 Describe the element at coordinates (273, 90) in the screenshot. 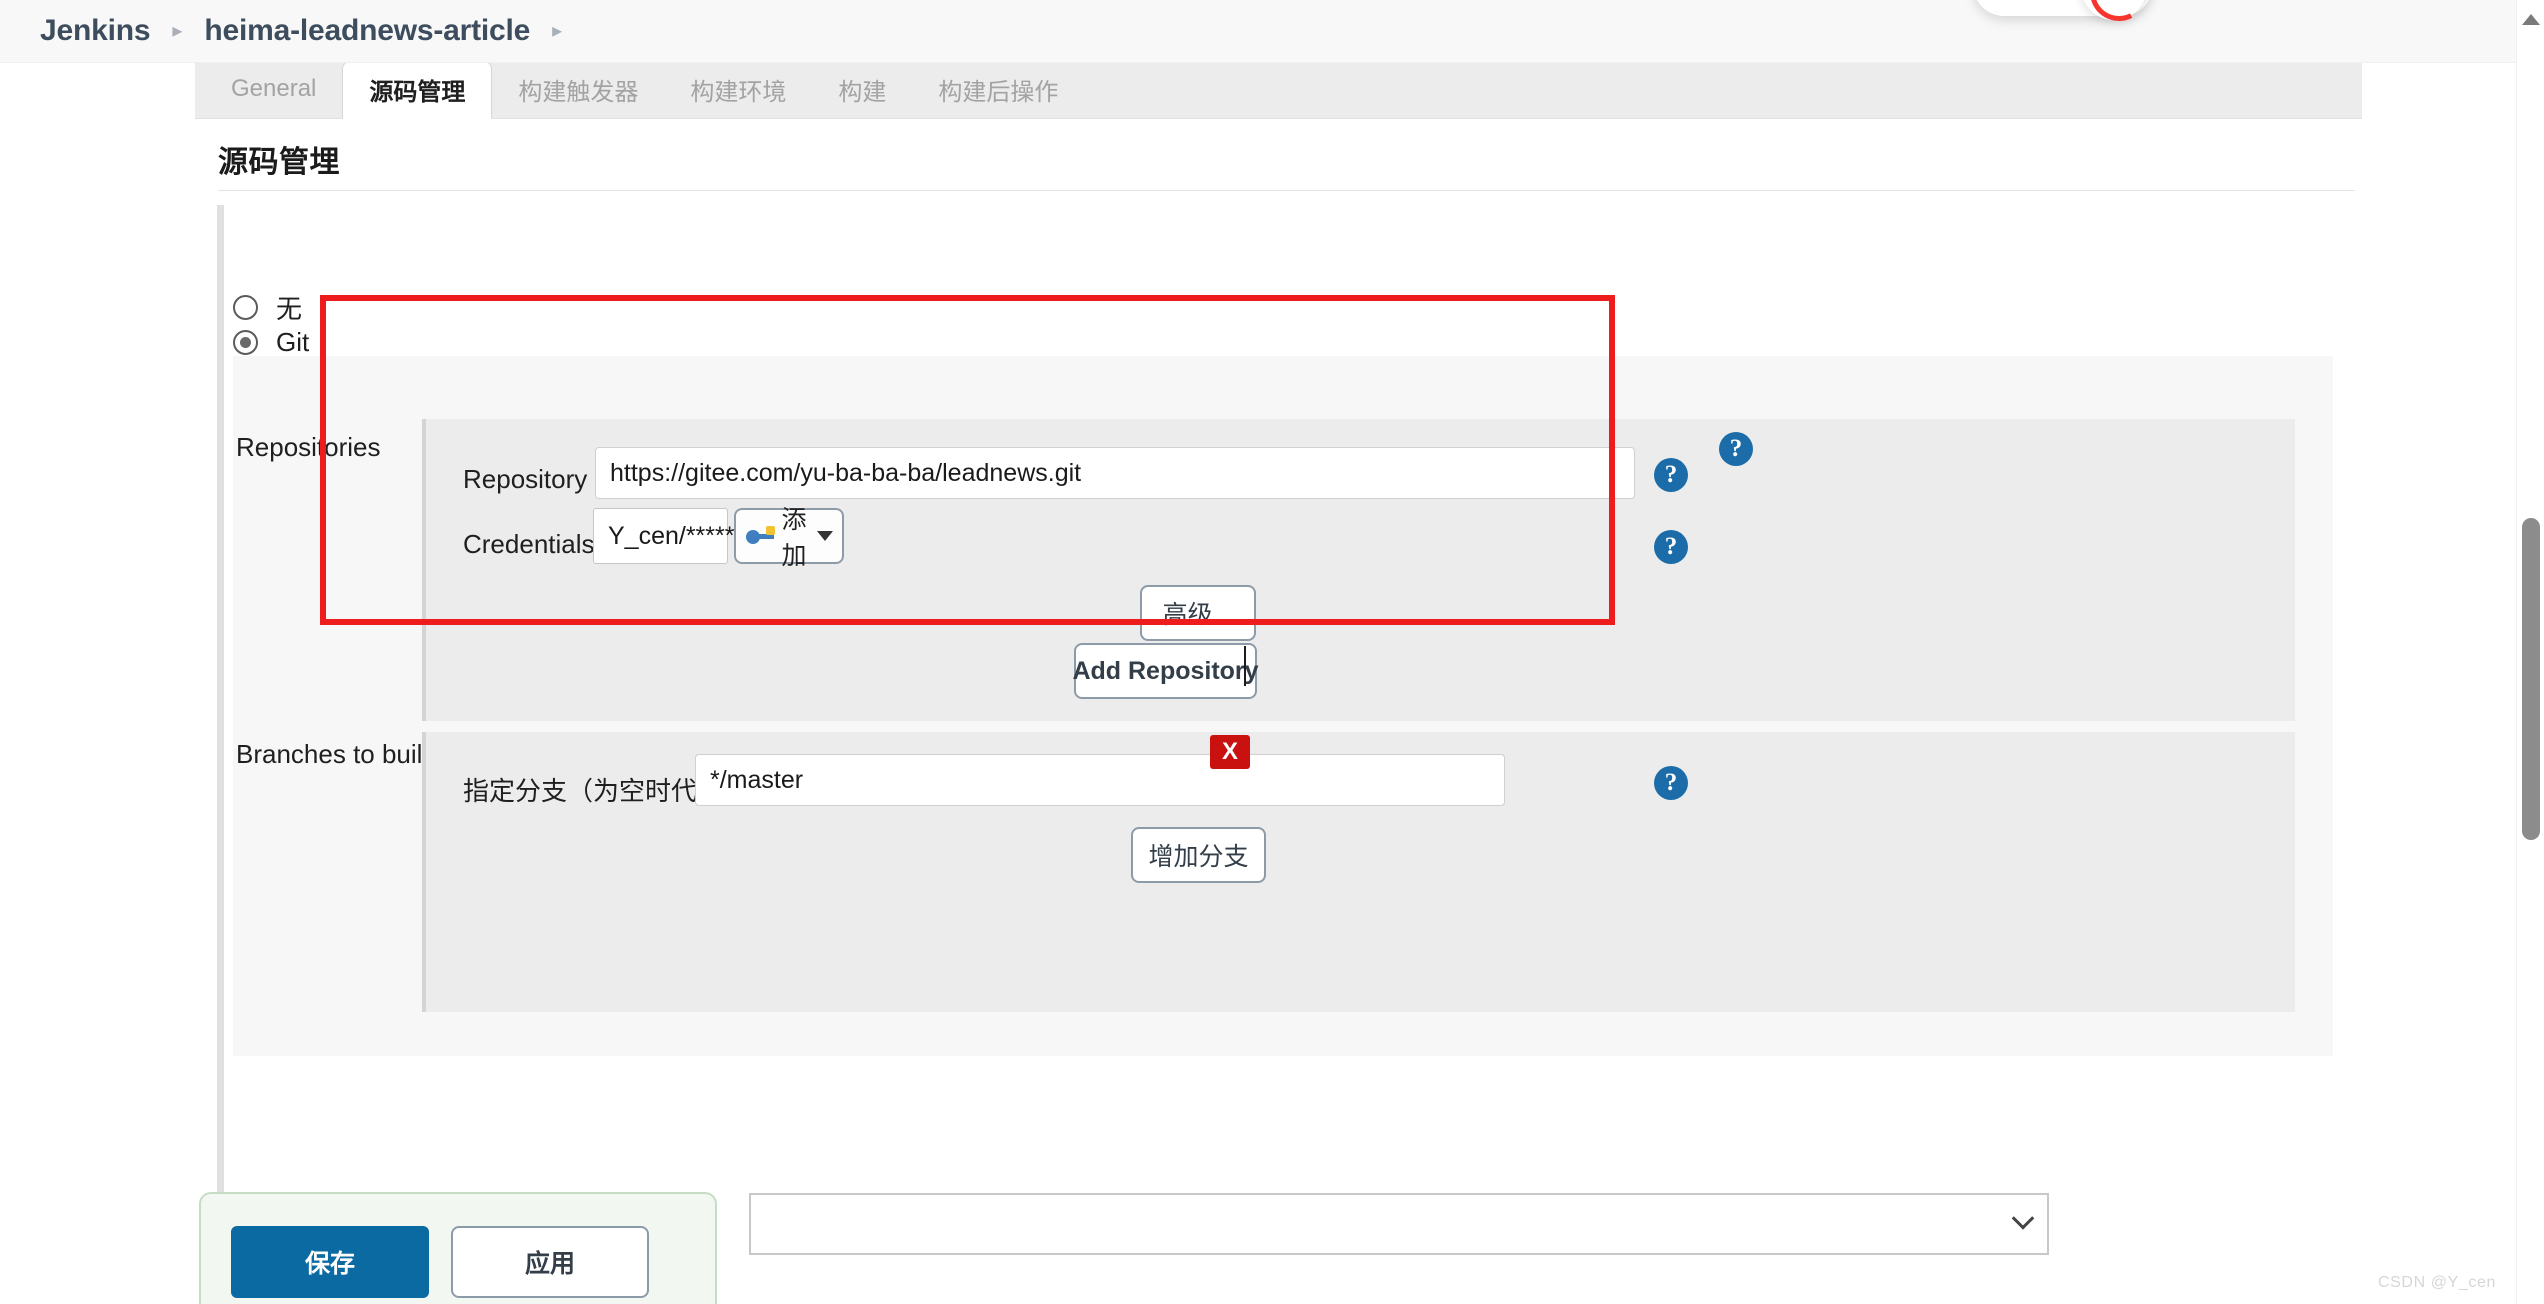

I see `tab-general: General` at that location.